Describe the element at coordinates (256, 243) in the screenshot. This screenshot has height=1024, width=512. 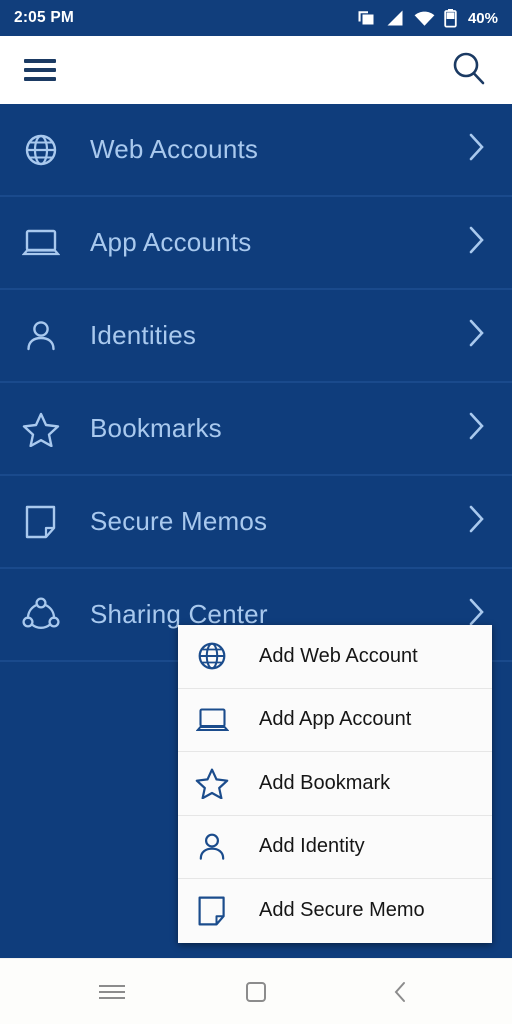
I see `list-item-app-accounts: App Accounts` at that location.